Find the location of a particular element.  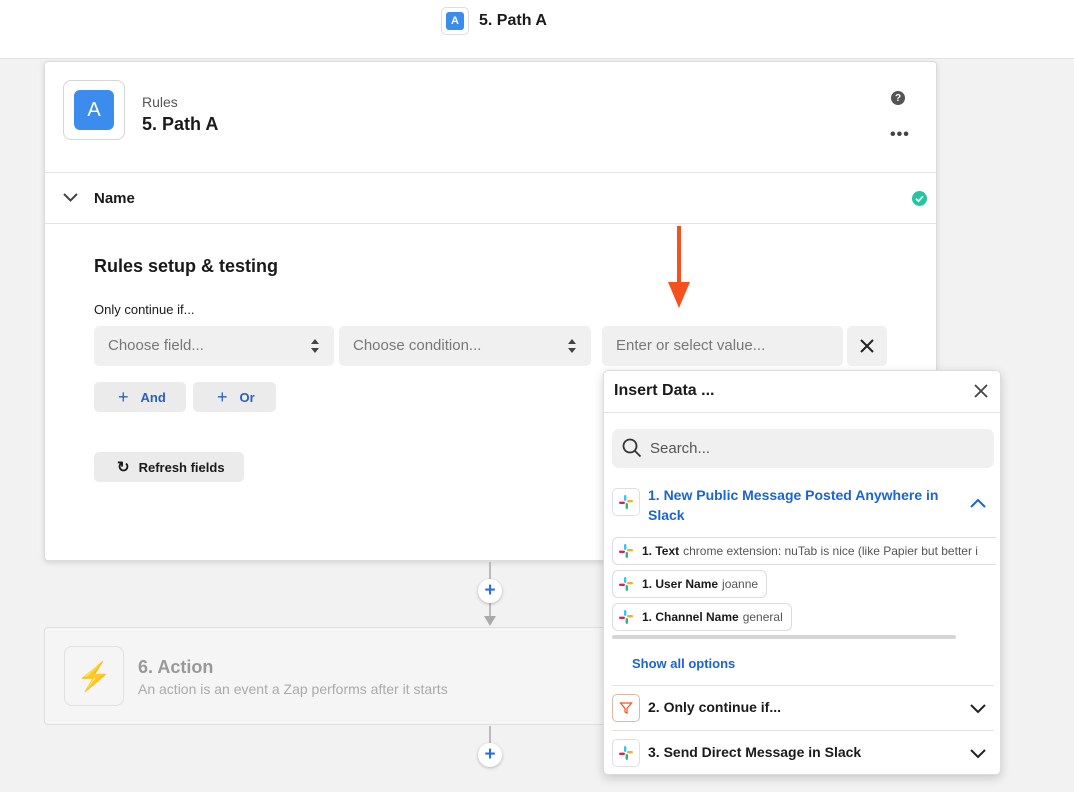

add-and-button: + And is located at coordinates (140, 397).